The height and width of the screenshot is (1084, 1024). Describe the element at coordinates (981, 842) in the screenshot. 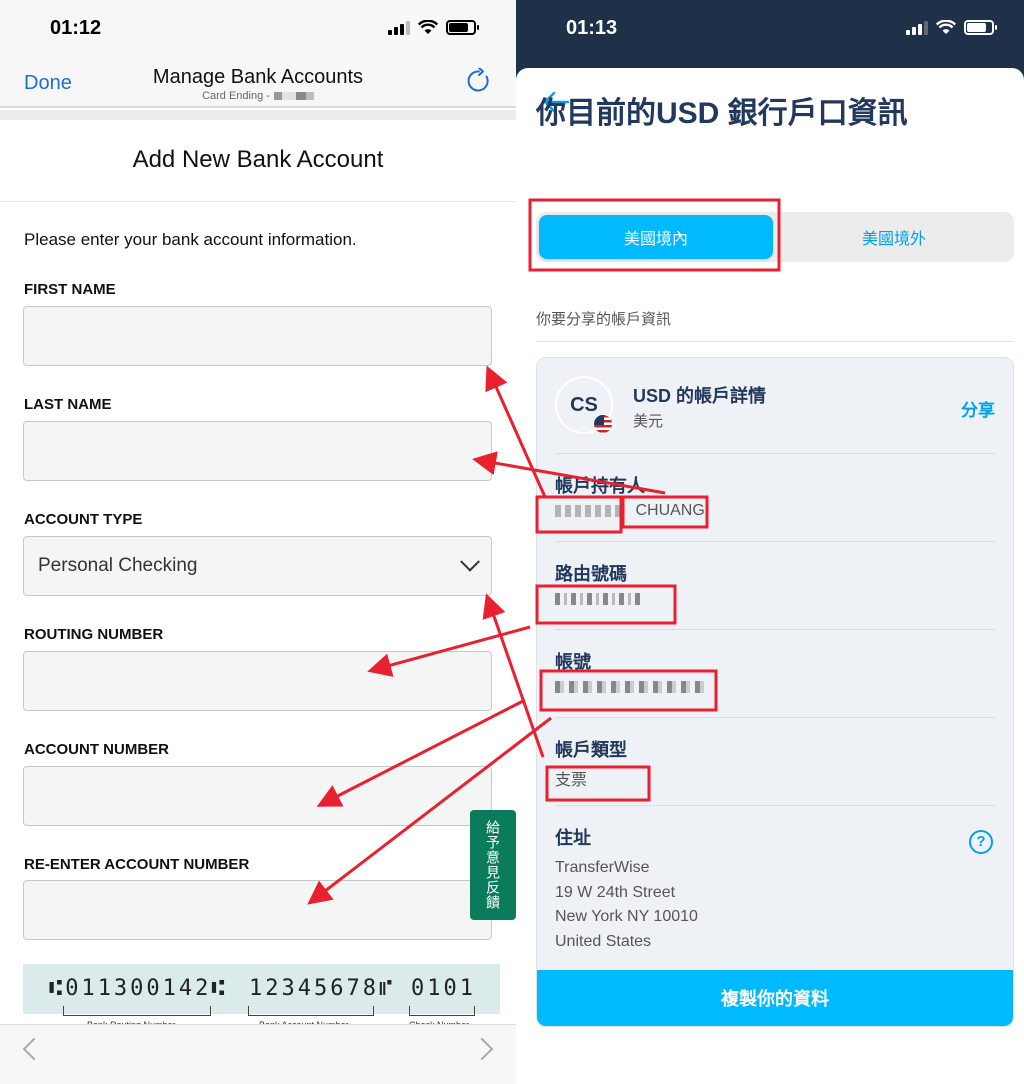

I see `help-icon: ?` at that location.